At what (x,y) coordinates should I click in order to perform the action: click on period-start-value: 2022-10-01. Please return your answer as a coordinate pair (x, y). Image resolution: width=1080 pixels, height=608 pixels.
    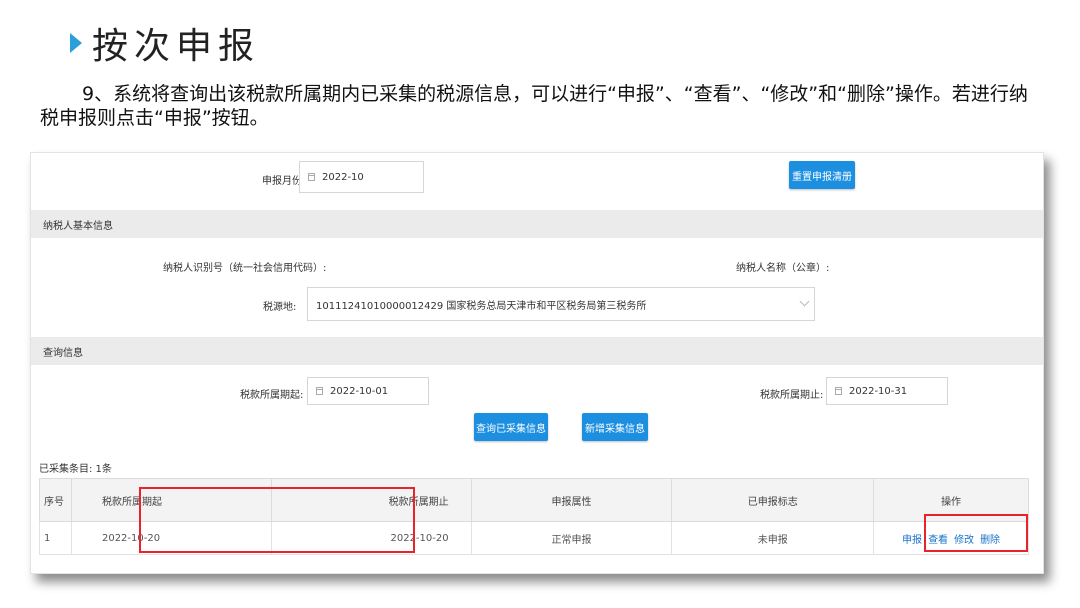
    Looking at the image, I should click on (359, 391).